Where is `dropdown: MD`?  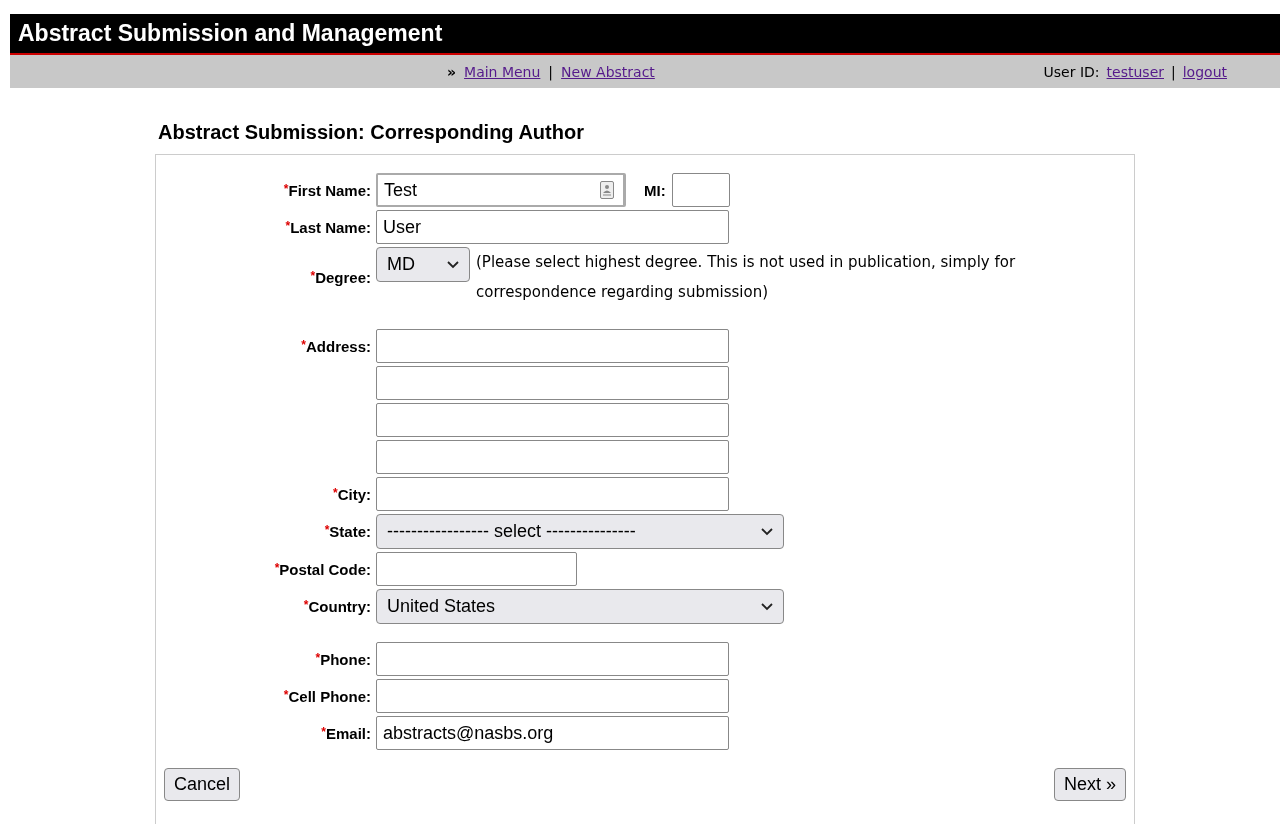
dropdown: MD is located at coordinates (423, 264).